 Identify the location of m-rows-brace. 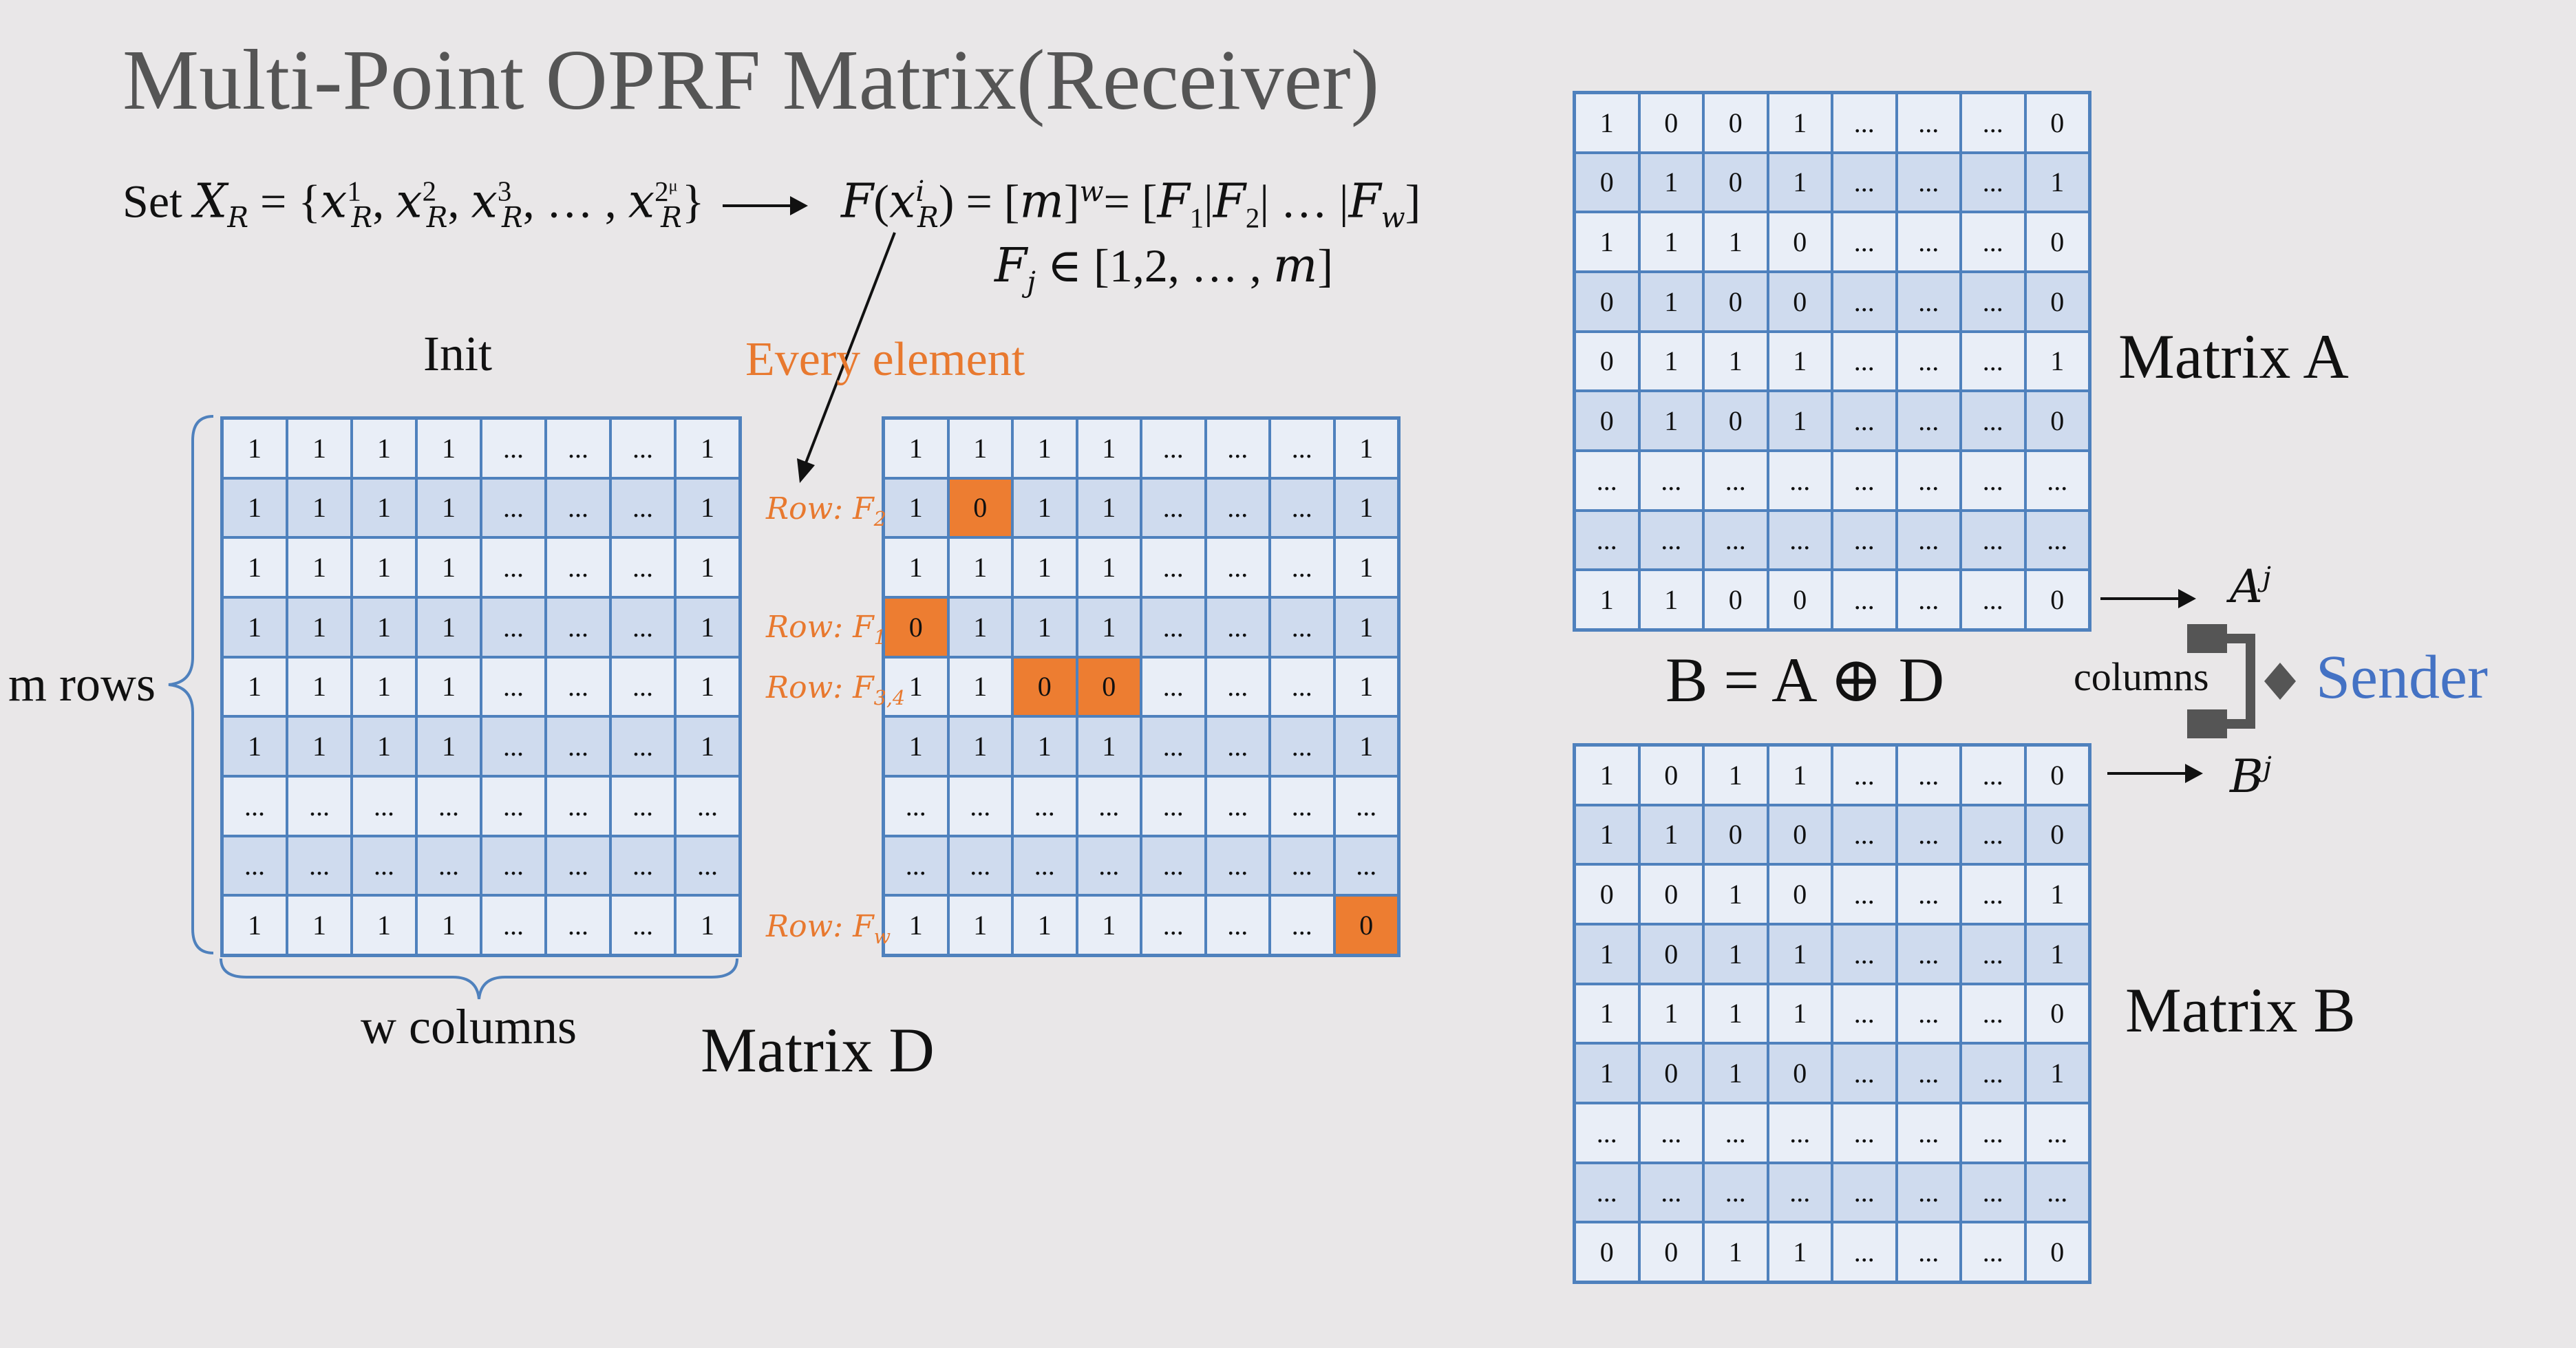
(191, 684).